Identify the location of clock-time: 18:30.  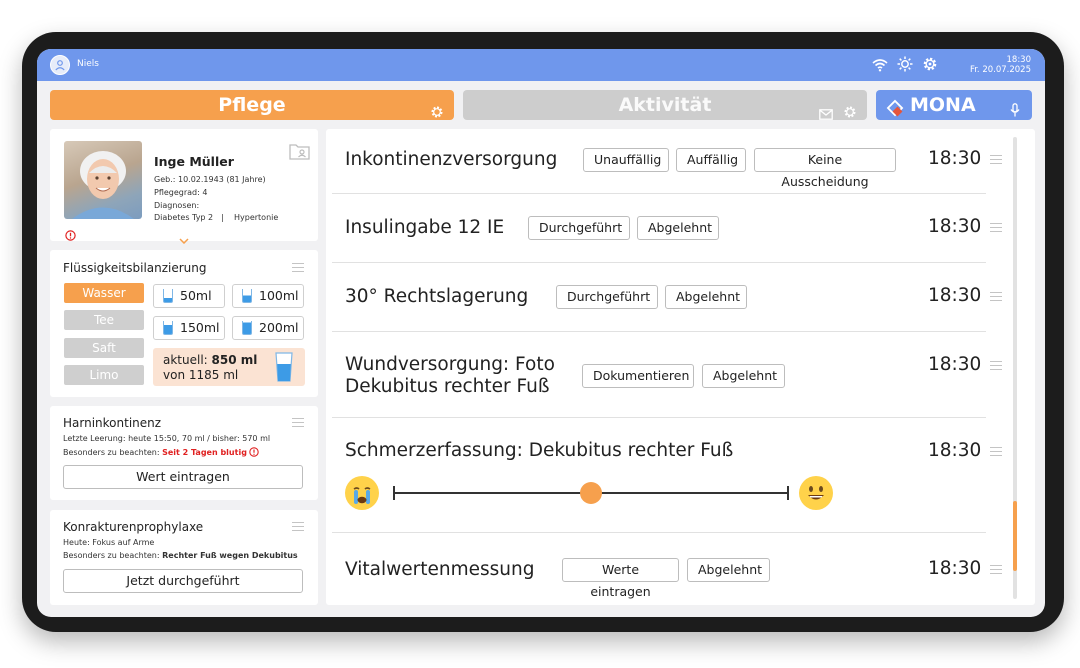
(1019, 60).